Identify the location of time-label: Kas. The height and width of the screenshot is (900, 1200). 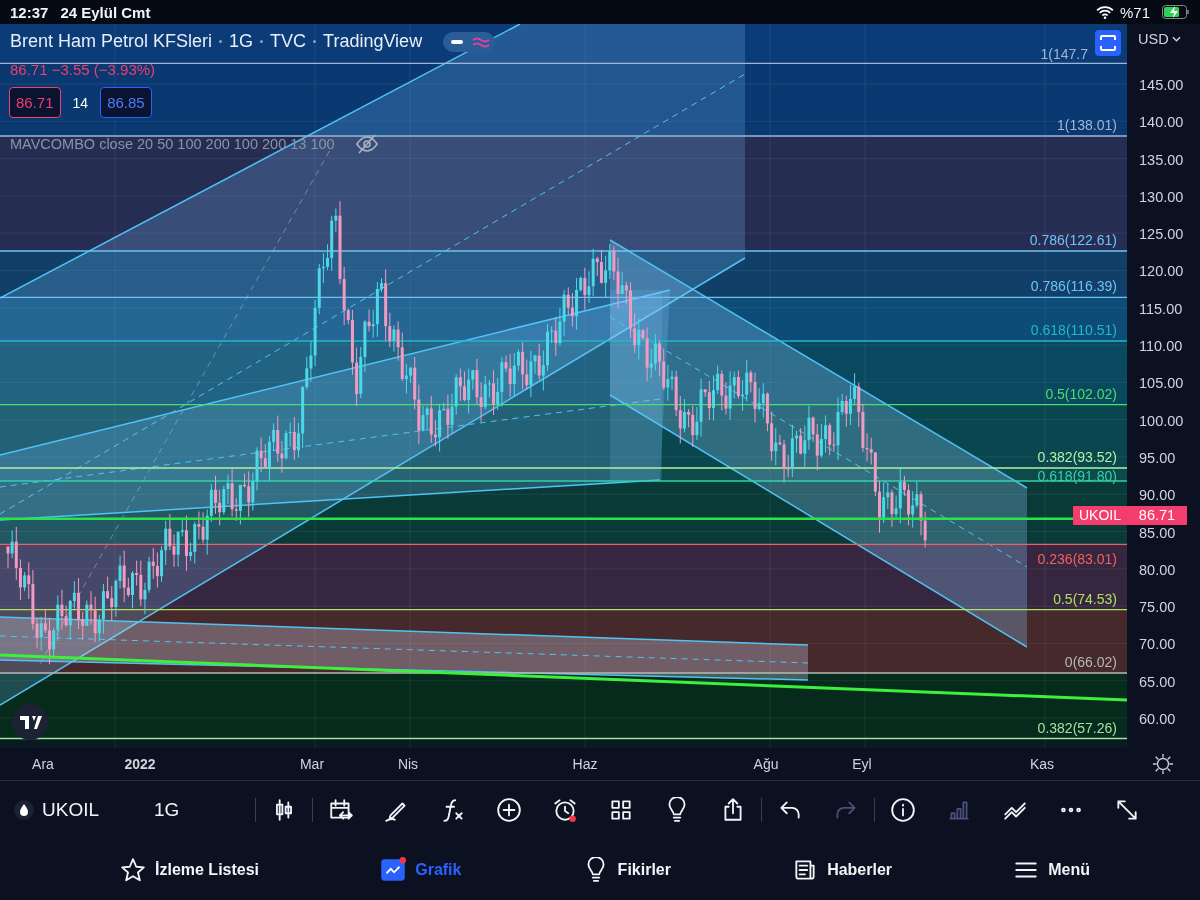
(1042, 764).